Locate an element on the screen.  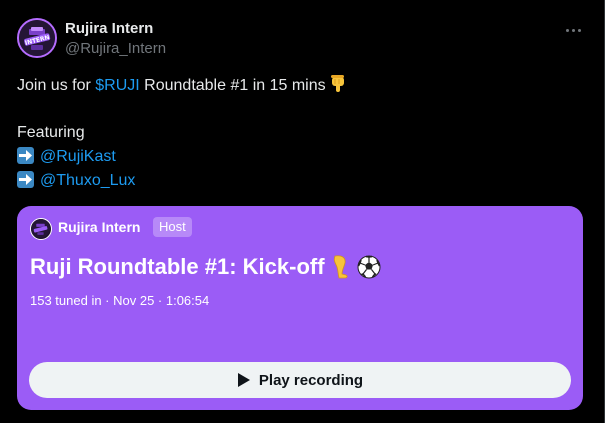
cashtag-link: $RUJI is located at coordinates (117, 85).